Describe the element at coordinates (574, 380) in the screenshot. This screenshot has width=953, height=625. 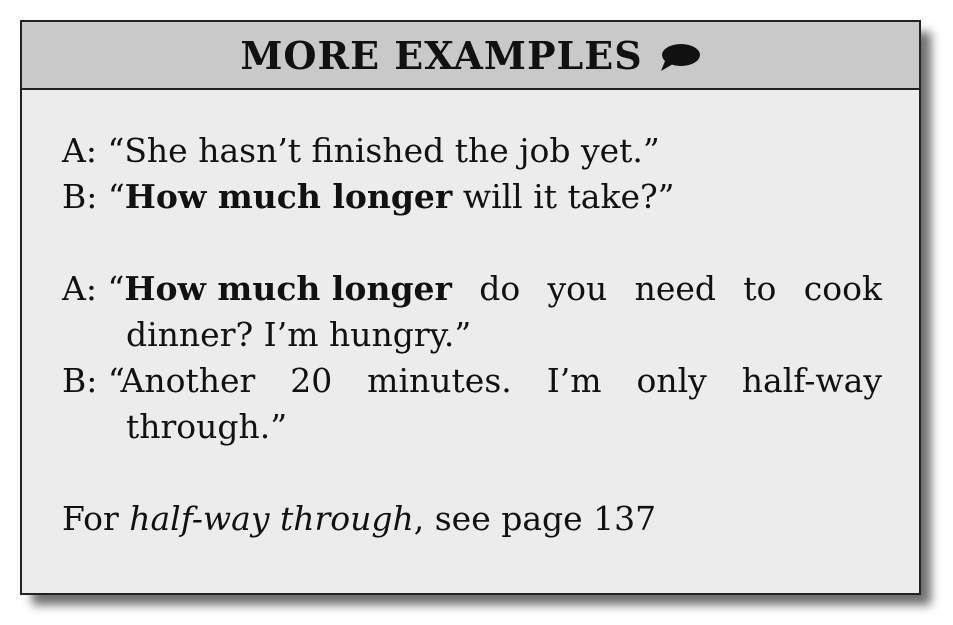
I see `example2-b-word: I’m` at that location.